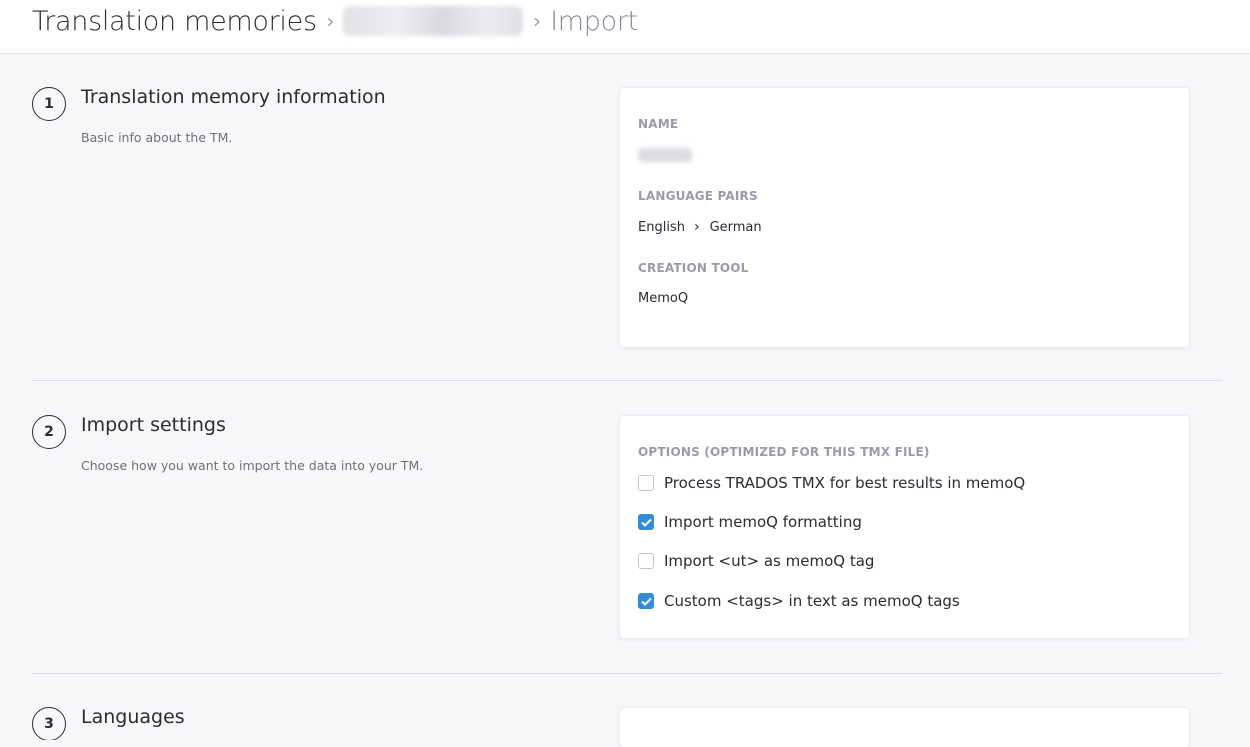 Image resolution: width=1250 pixels, height=747 pixels. I want to click on page-header: Translation memories › › Import, so click(625, 27).